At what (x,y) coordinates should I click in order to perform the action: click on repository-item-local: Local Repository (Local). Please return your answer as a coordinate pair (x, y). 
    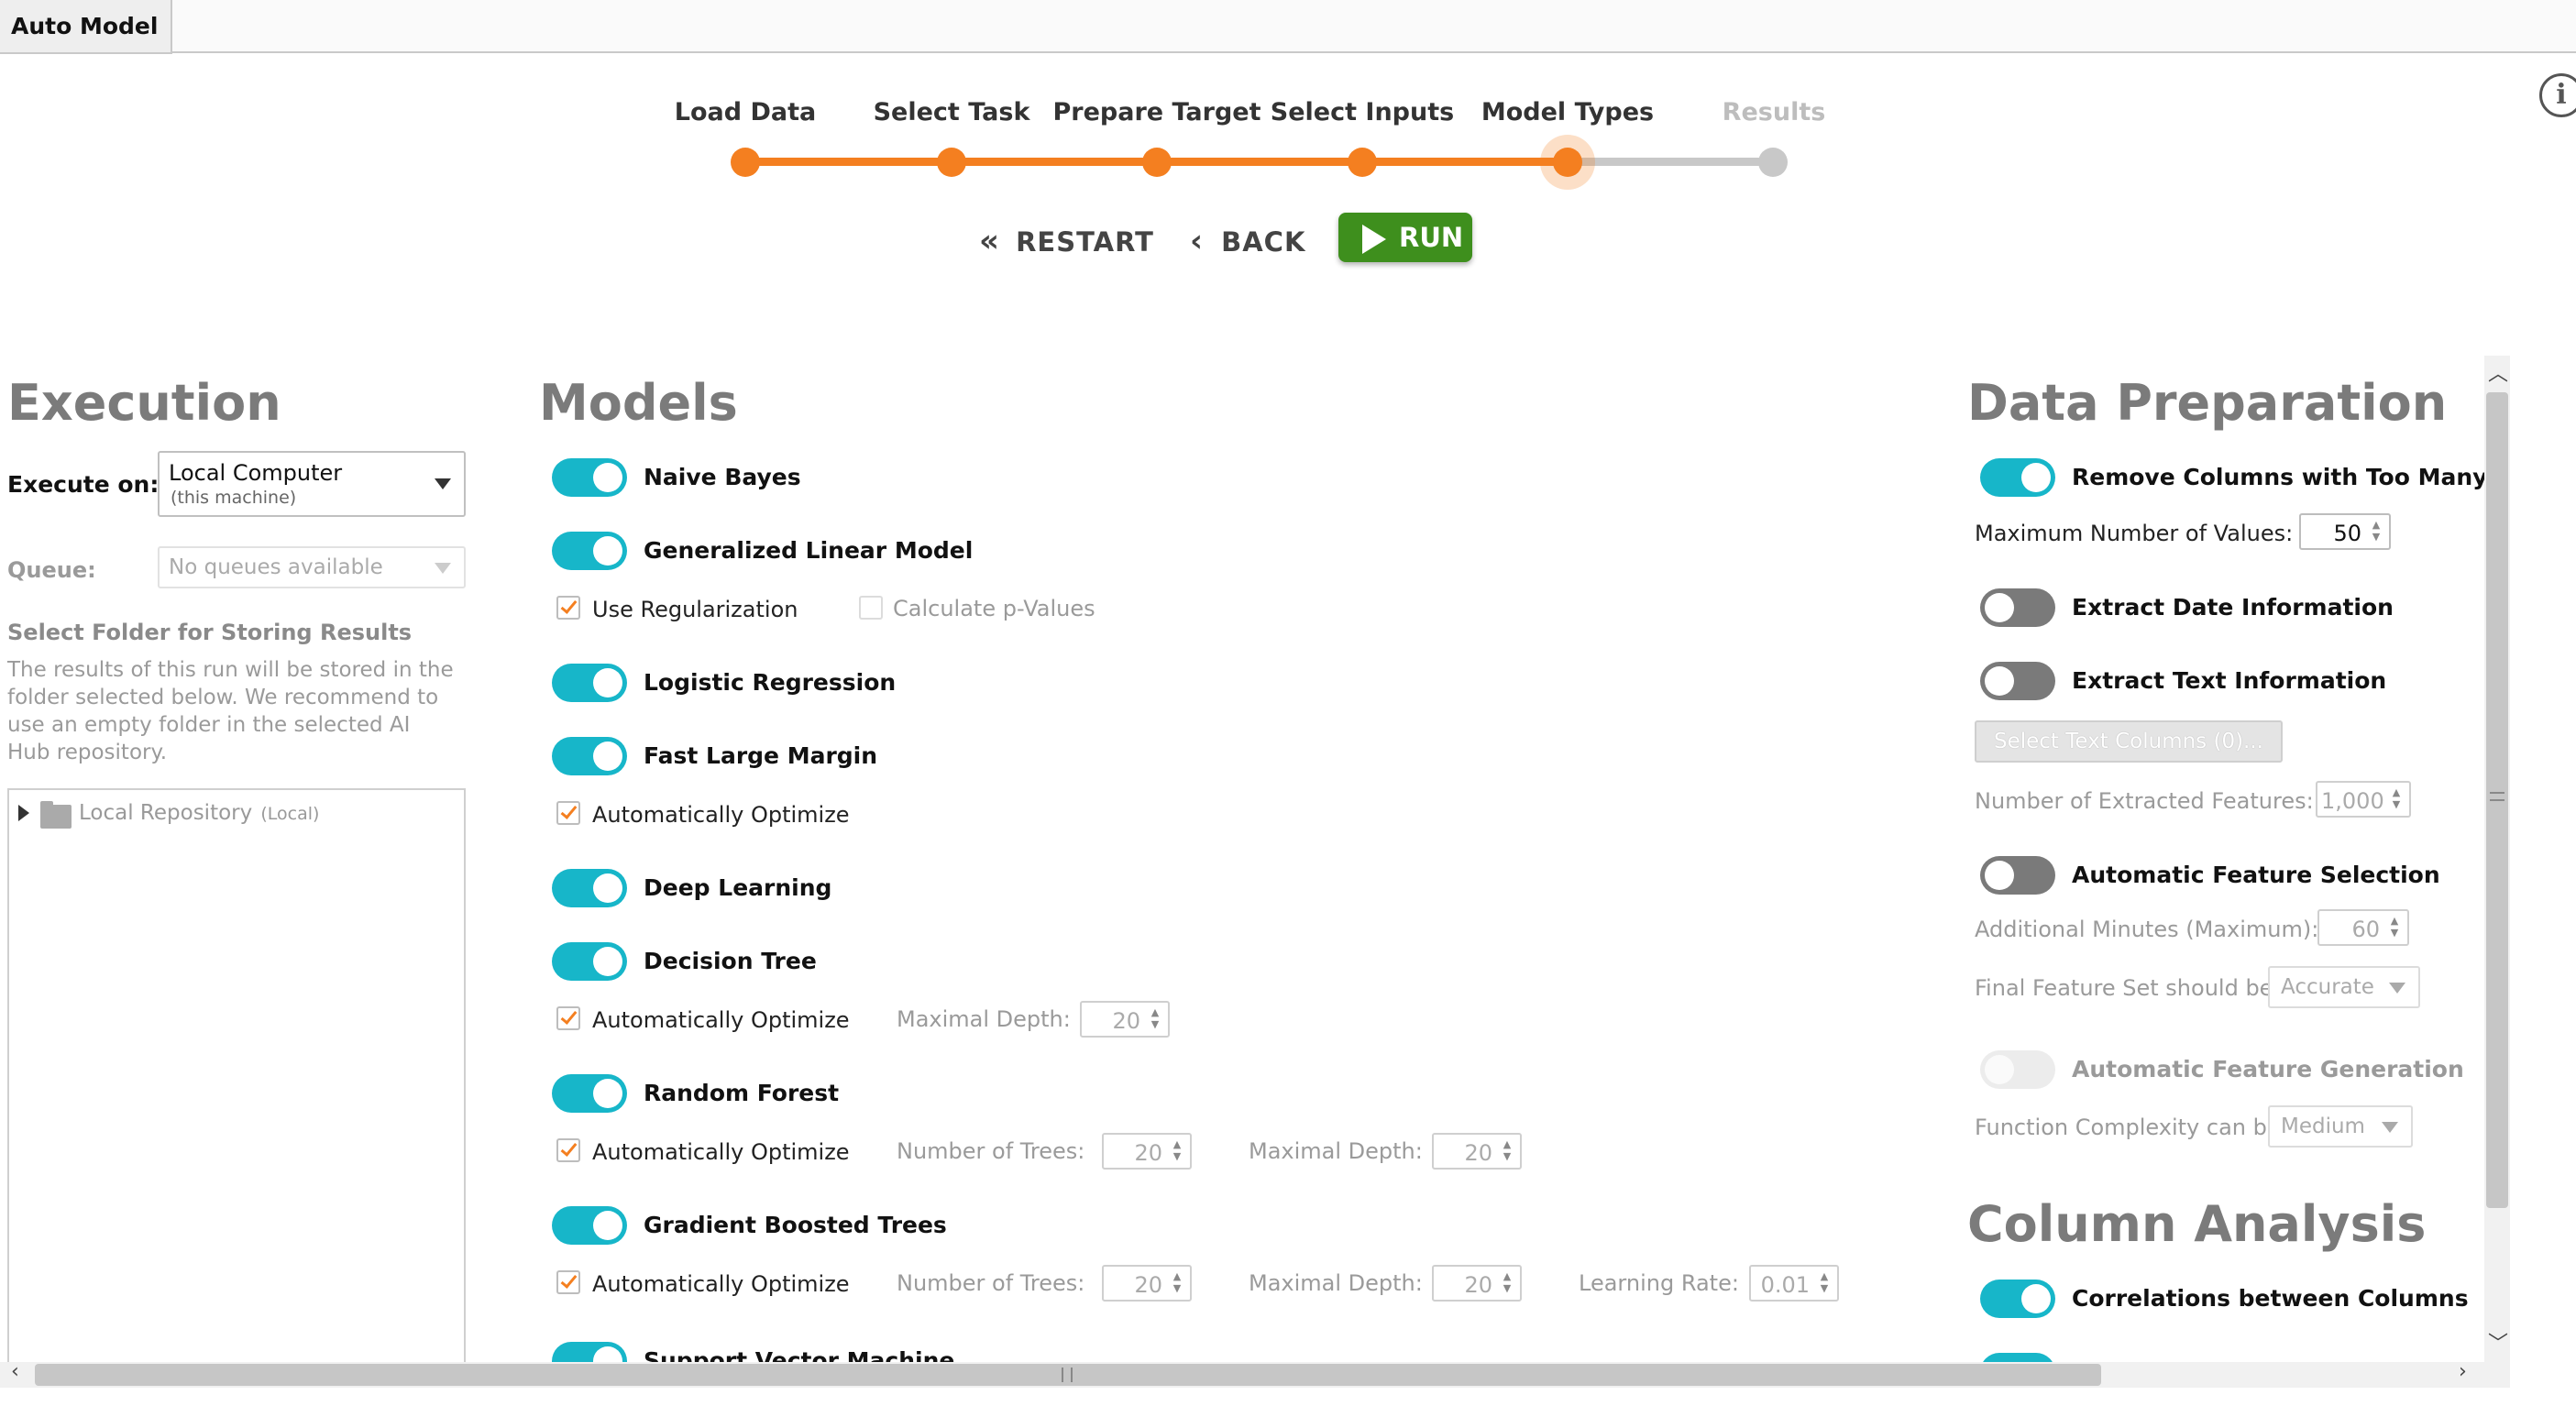
    Looking at the image, I should click on (199, 813).